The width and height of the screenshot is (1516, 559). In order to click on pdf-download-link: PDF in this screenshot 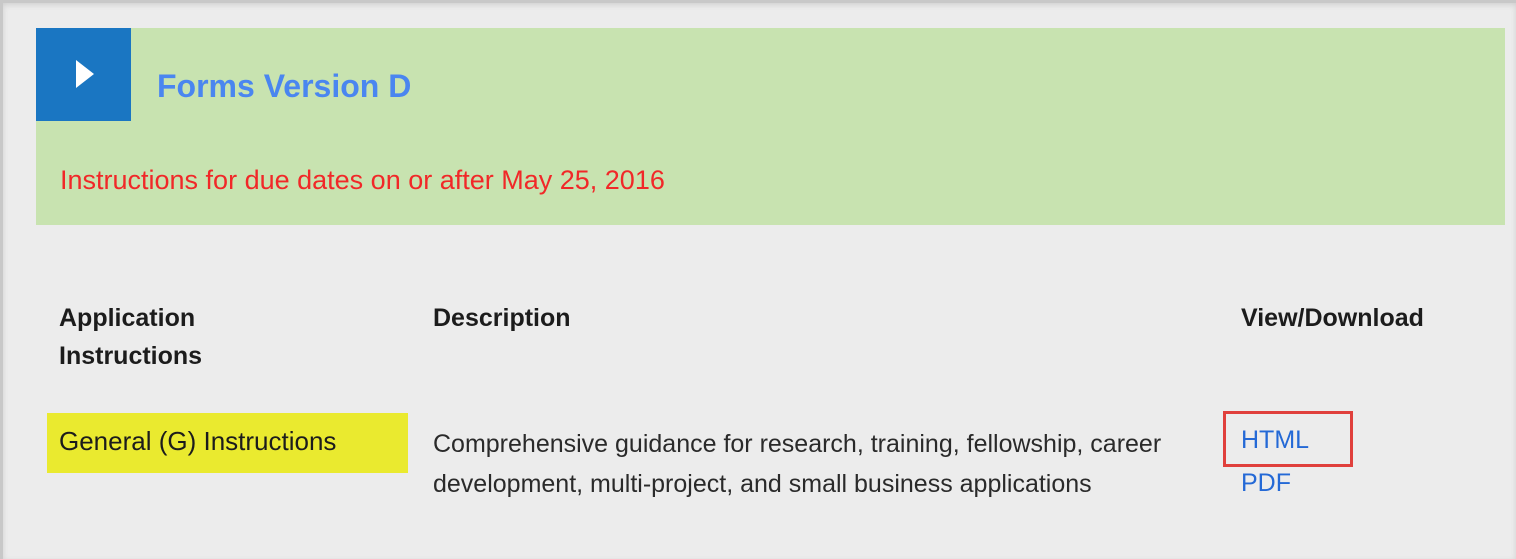, I will do `click(1266, 483)`.